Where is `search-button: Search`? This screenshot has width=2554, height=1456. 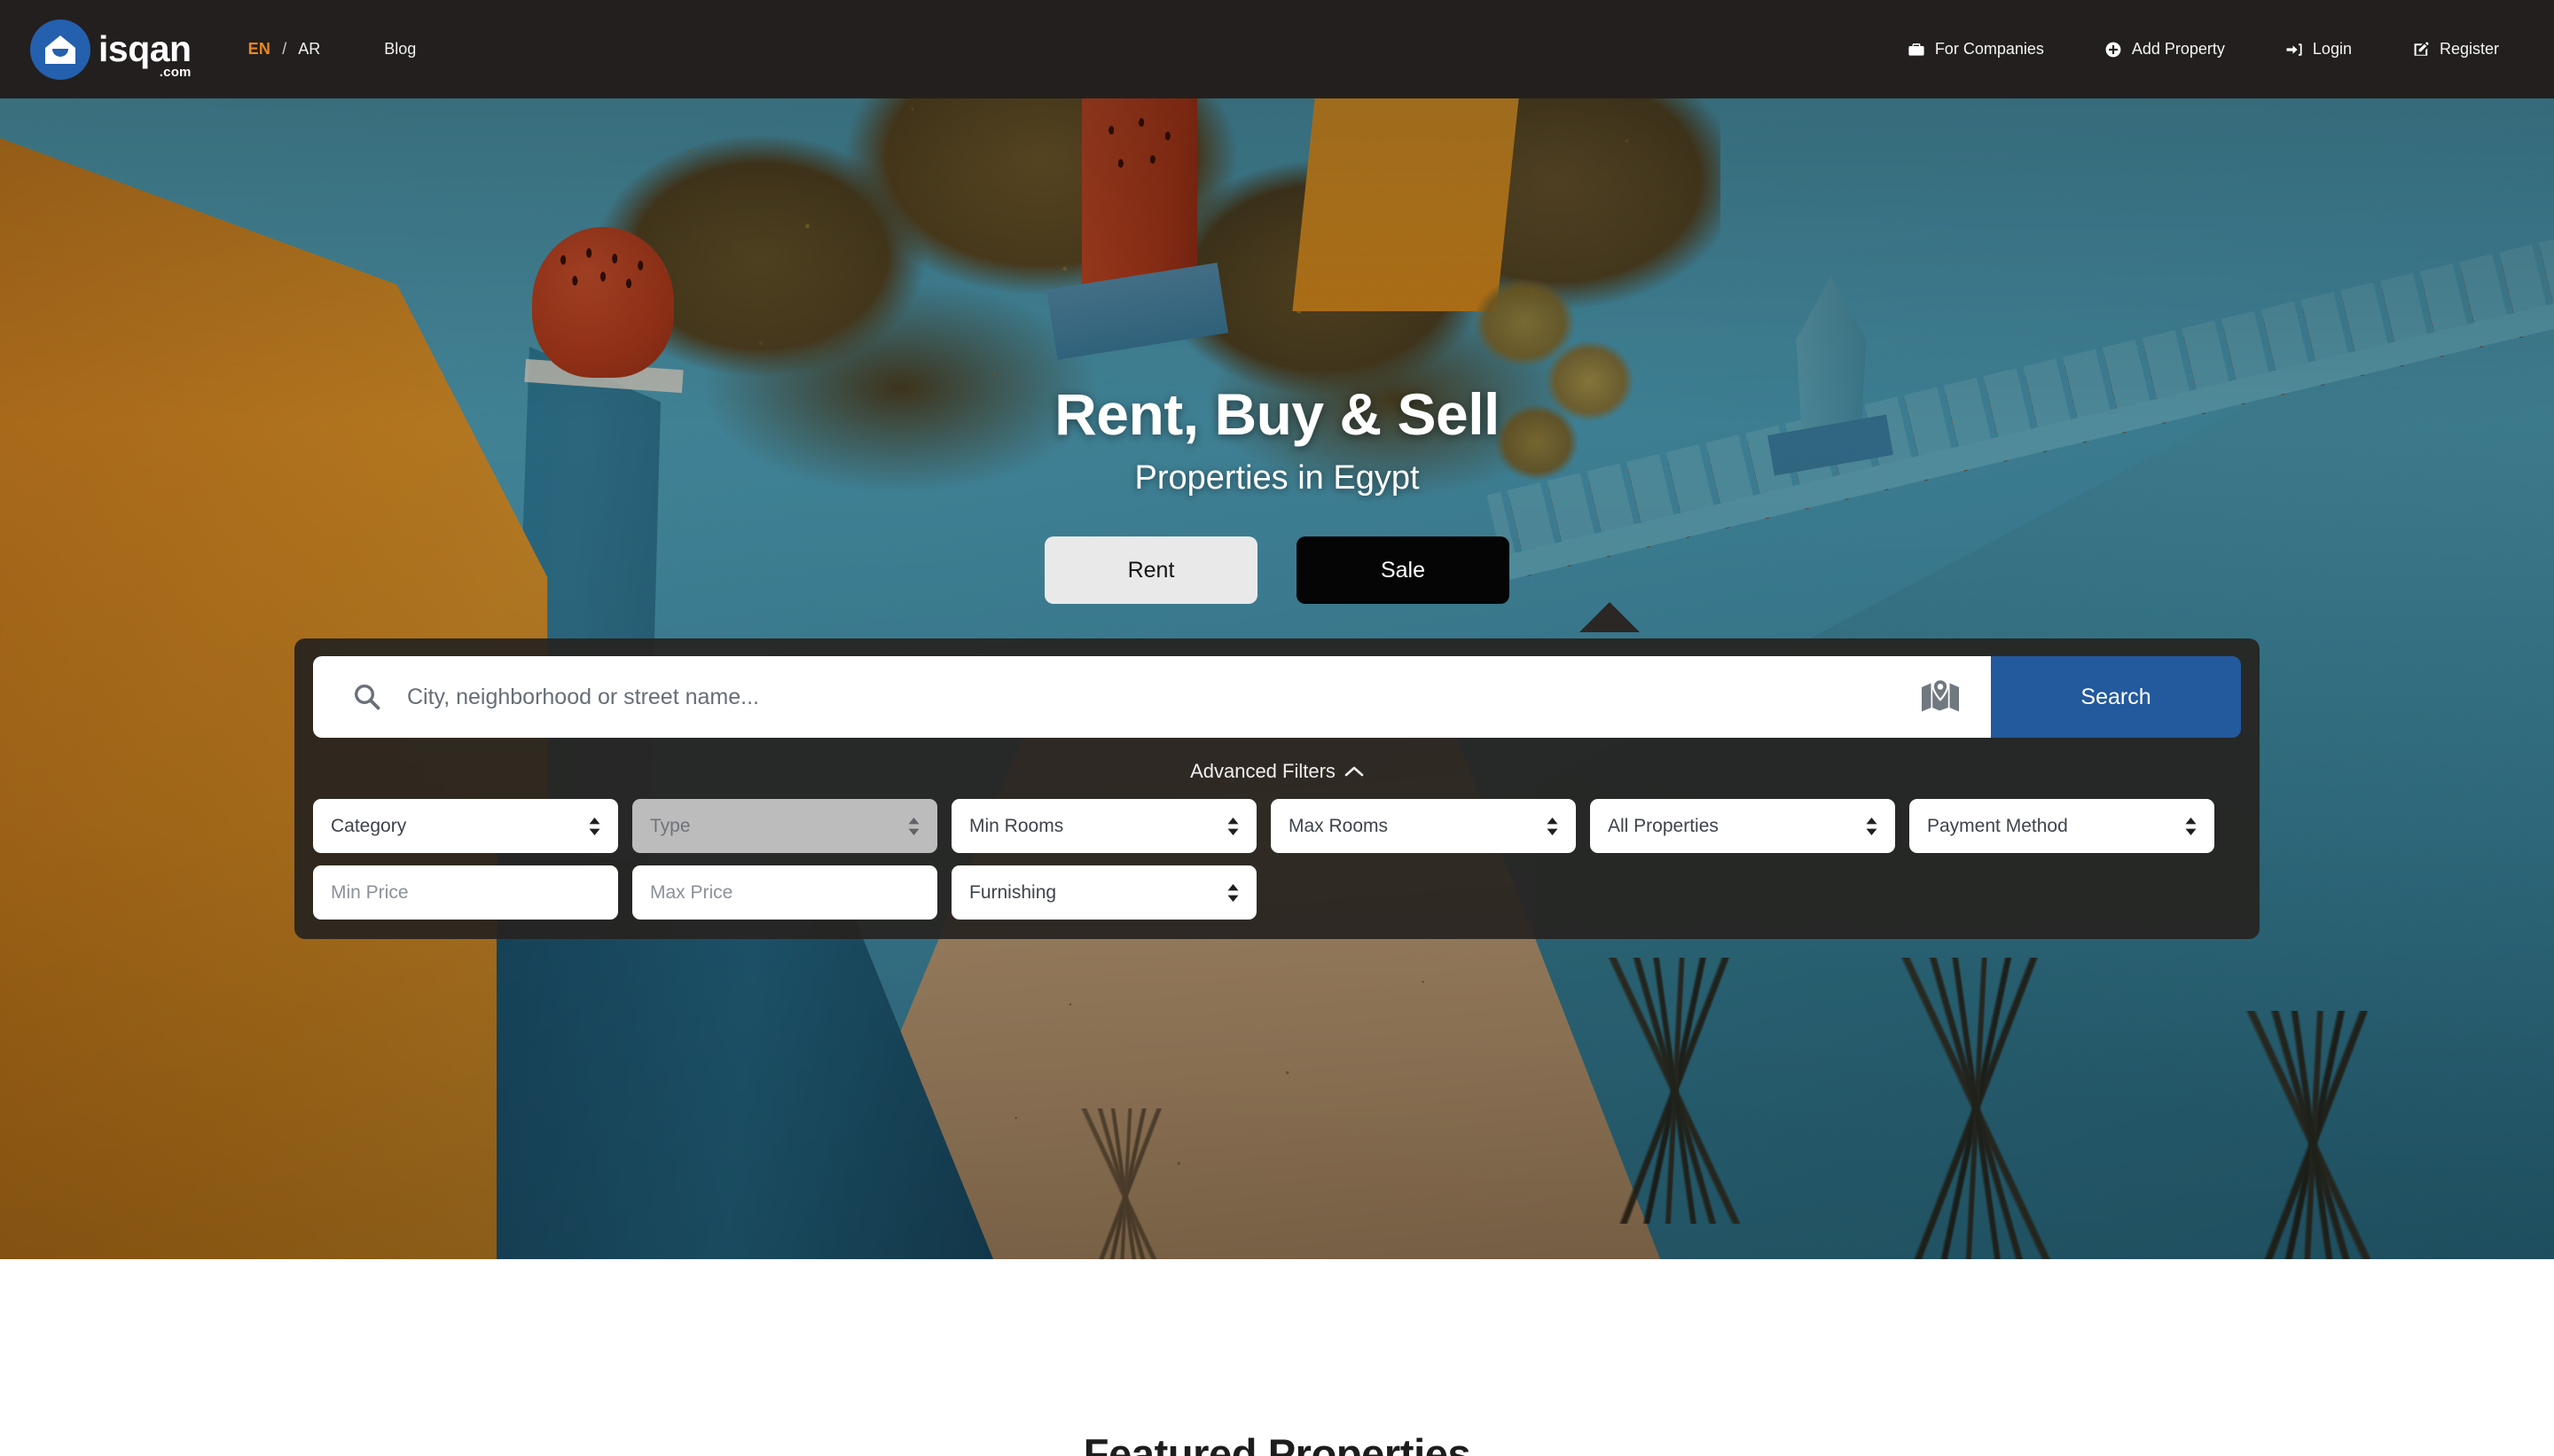
search-button: Search is located at coordinates (2116, 697).